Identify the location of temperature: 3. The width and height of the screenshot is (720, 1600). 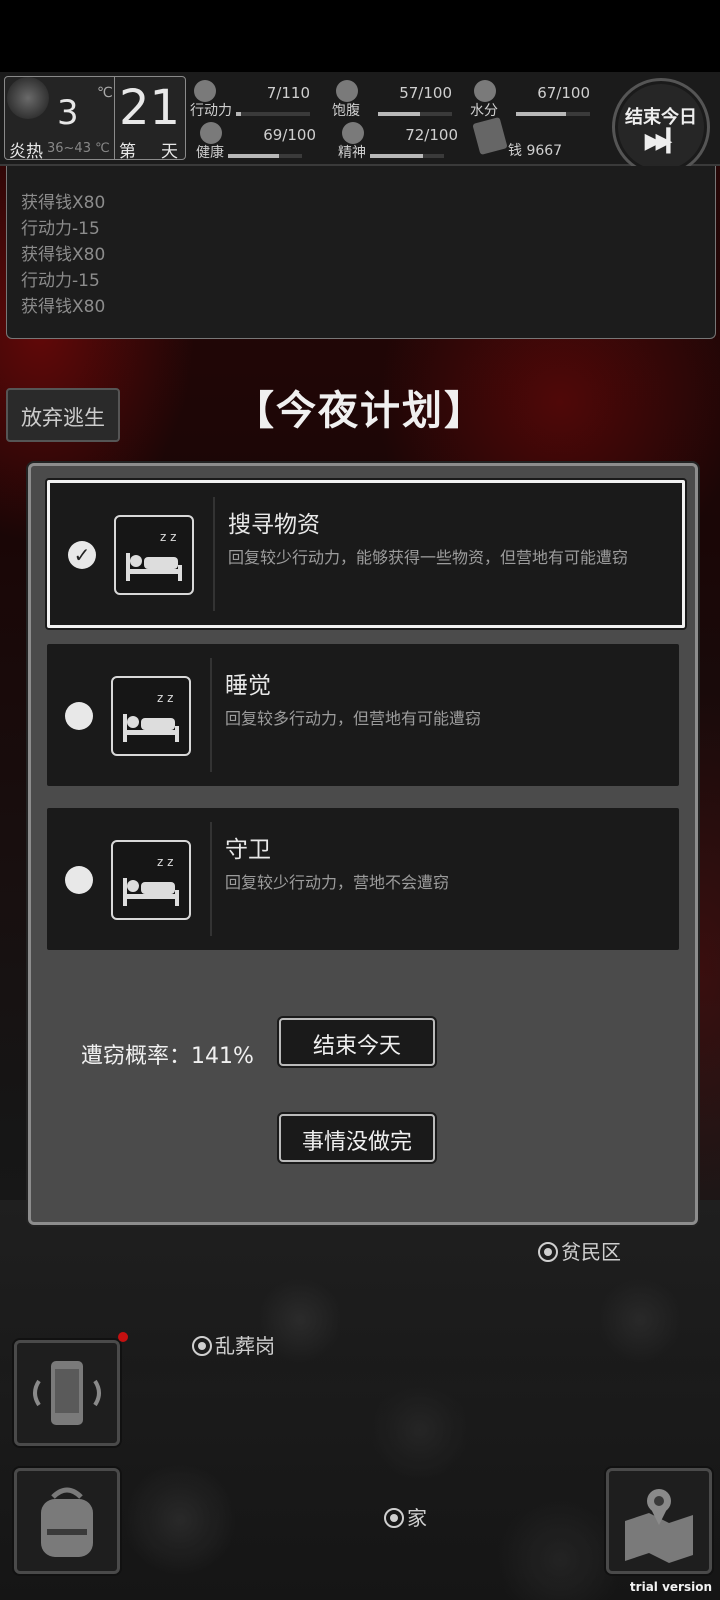
(68, 113).